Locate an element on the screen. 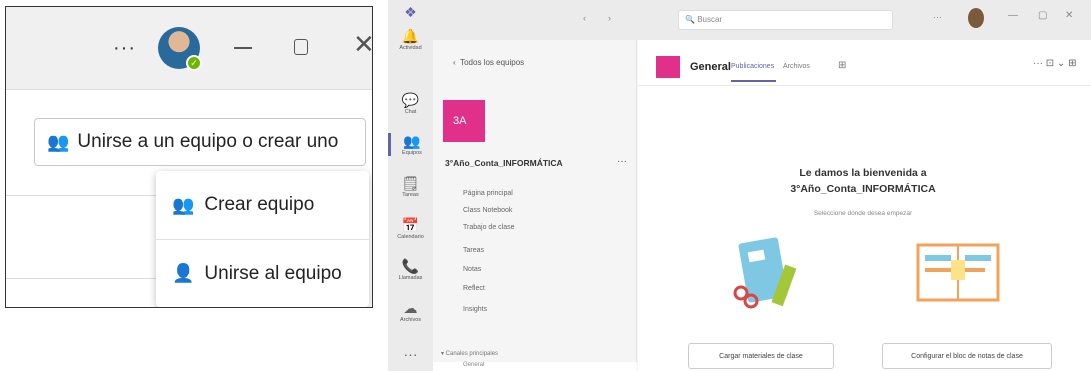 The width and height of the screenshot is (1091, 371). create-team-label: Crear equipo is located at coordinates (259, 204).